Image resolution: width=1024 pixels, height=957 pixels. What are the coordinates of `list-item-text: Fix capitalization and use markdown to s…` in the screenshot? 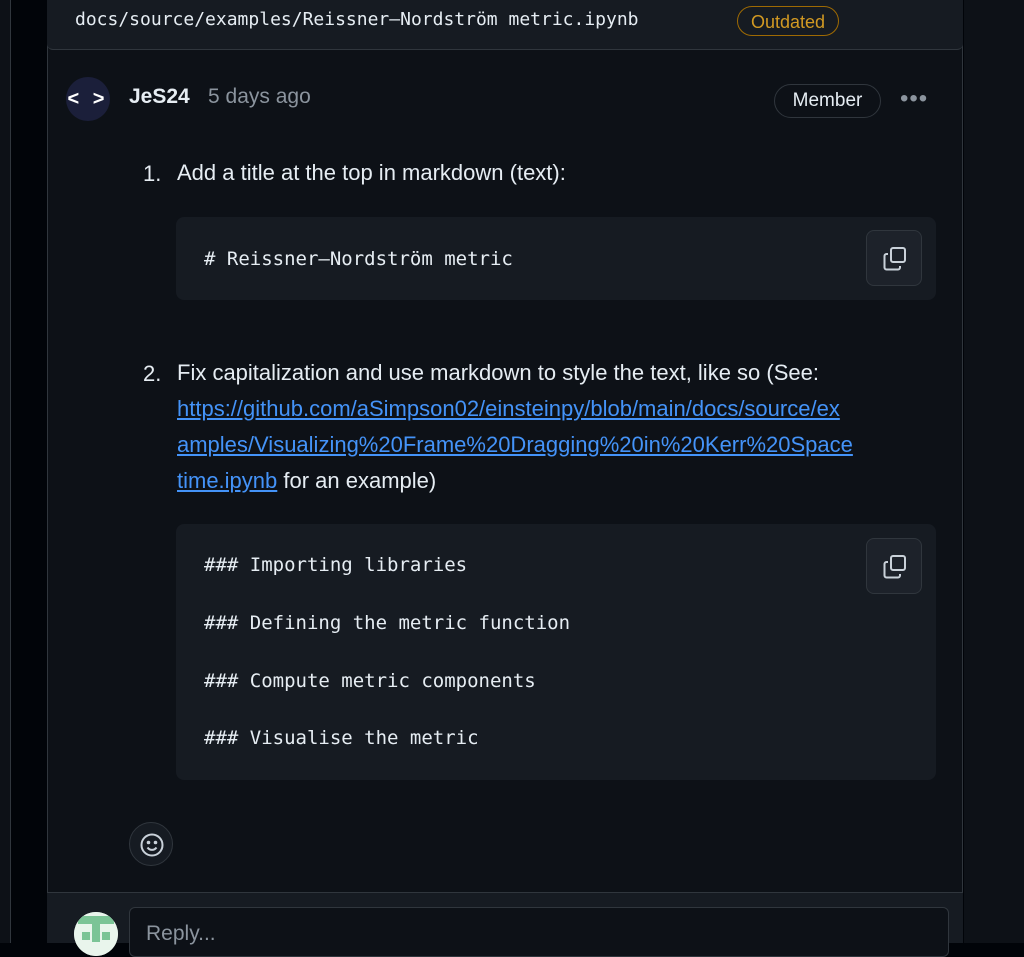 It's located at (498, 372).